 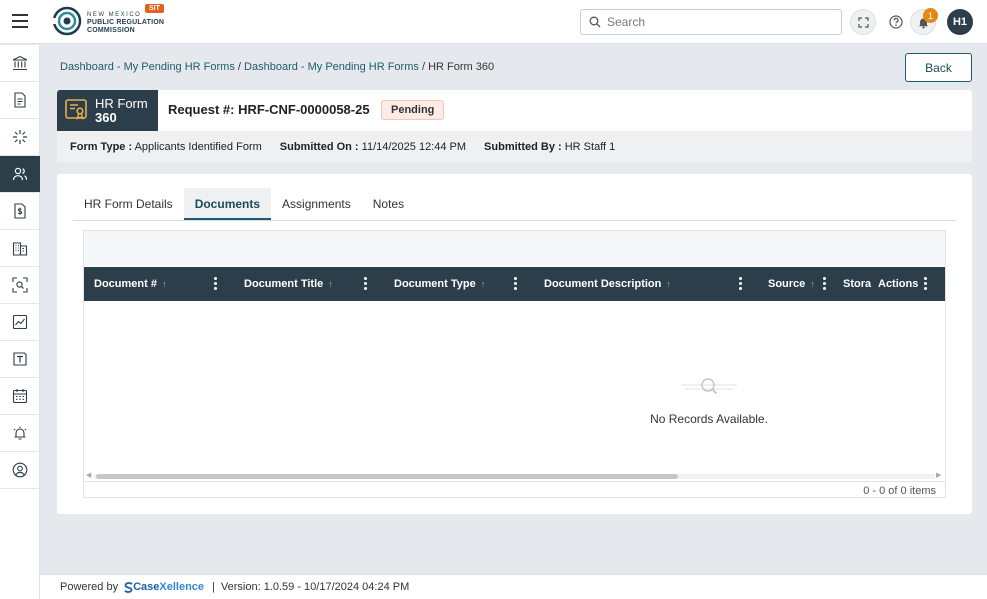 I want to click on sidebar-item-users, so click(x=20, y=174).